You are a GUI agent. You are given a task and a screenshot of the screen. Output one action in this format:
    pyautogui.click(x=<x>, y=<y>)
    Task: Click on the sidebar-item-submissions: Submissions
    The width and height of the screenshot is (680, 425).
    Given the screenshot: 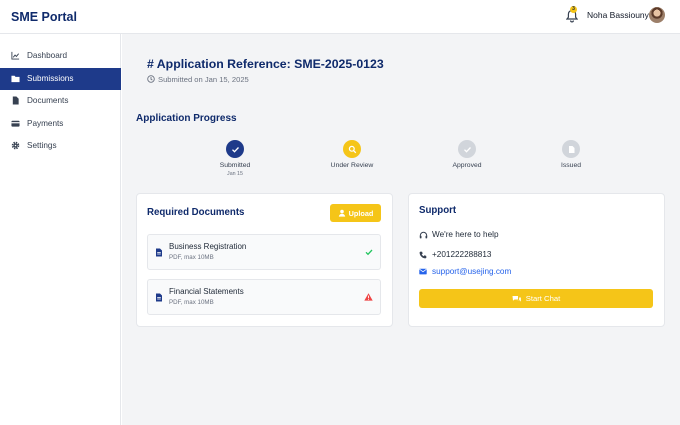 What is the action you would take?
    pyautogui.click(x=60, y=79)
    